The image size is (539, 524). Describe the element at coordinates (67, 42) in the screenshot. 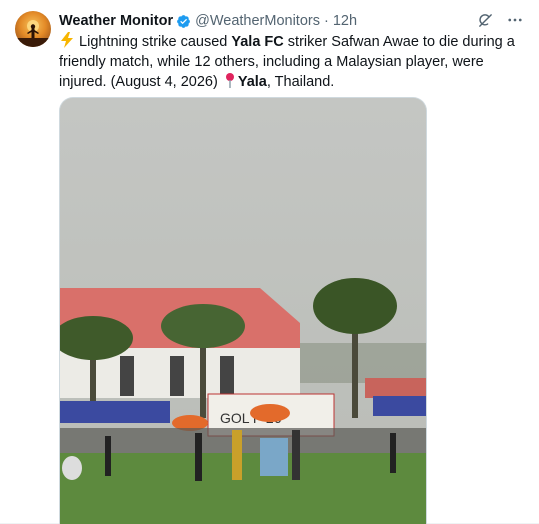

I see `lightning-emoji` at that location.